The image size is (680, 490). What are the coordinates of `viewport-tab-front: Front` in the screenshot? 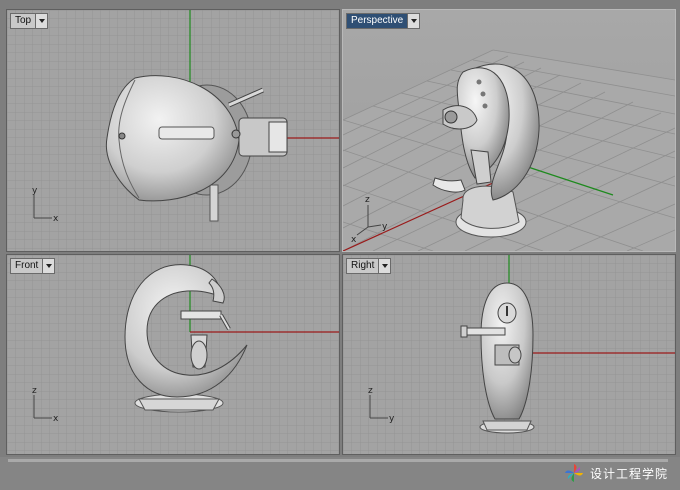 It's located at (33, 266).